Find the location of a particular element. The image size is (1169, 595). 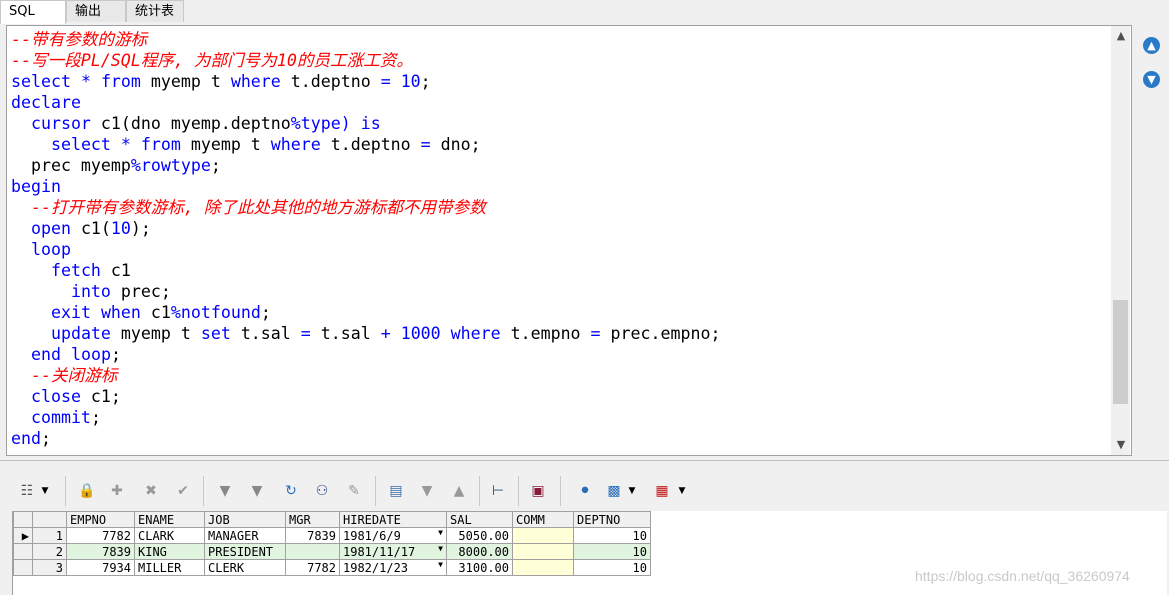

sql-text: ; is located at coordinates (95, 417).